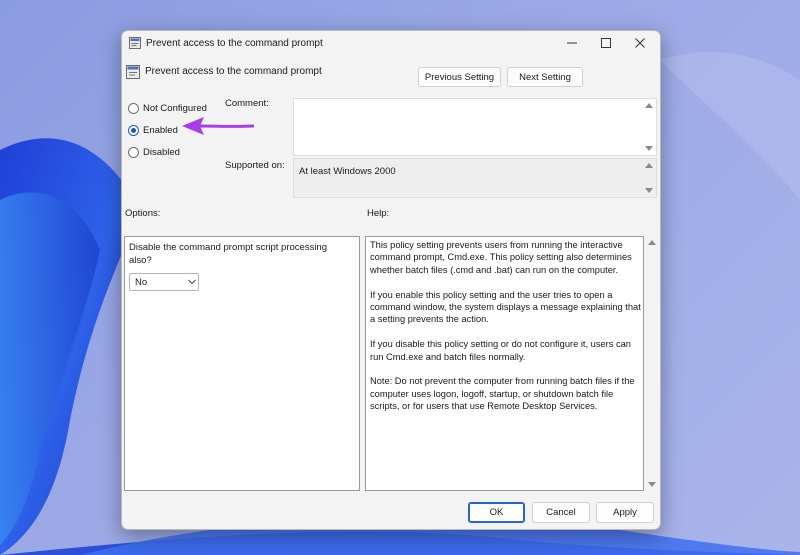 This screenshot has width=800, height=555. I want to click on supported-scrollbar, so click(649, 179).